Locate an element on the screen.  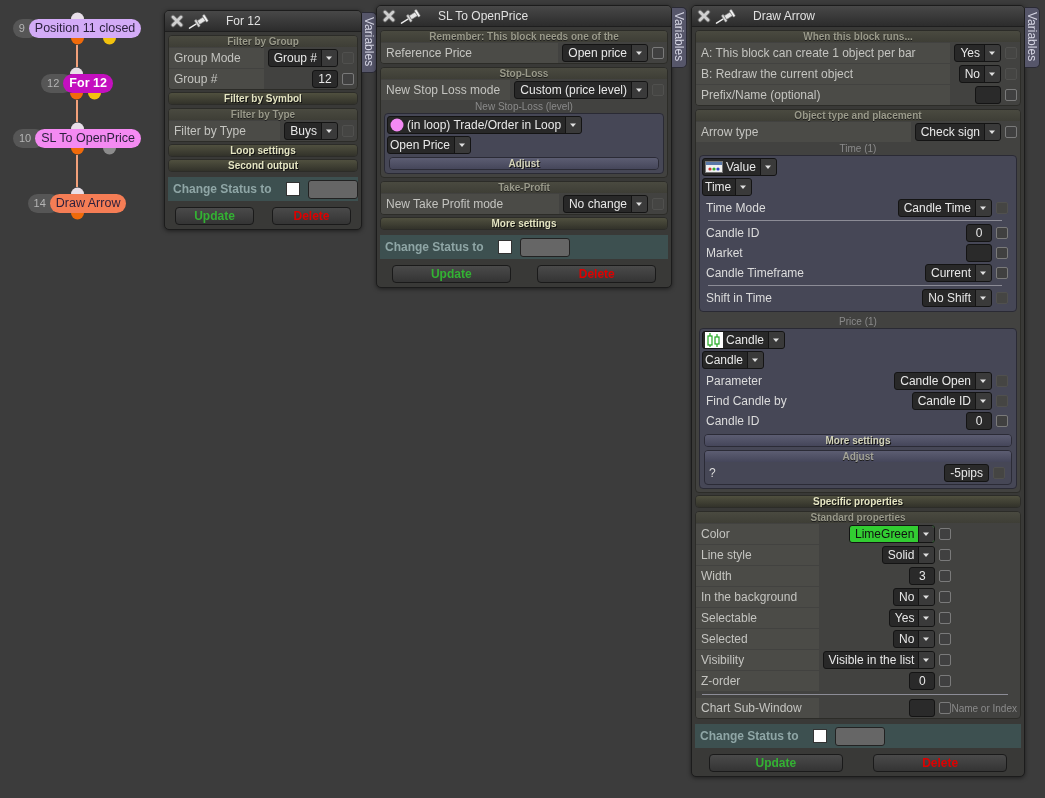
dropdown: Buys is located at coordinates (311, 131).